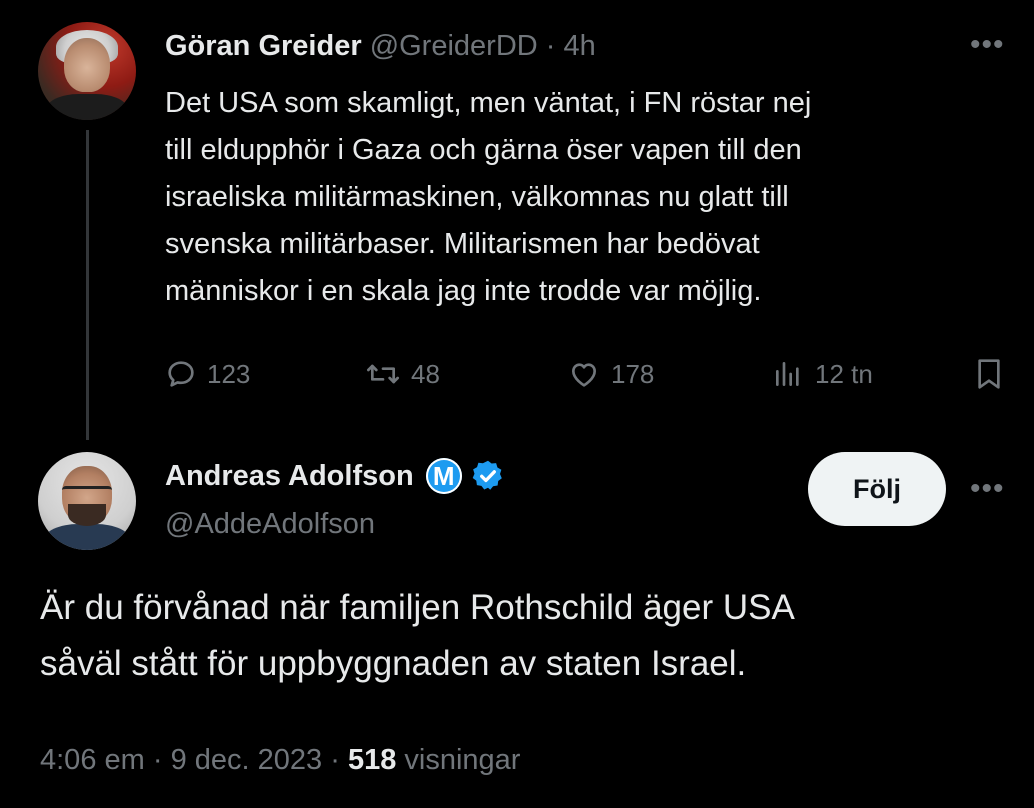 The image size is (1034, 808). I want to click on repost-button: 48, so click(402, 374).